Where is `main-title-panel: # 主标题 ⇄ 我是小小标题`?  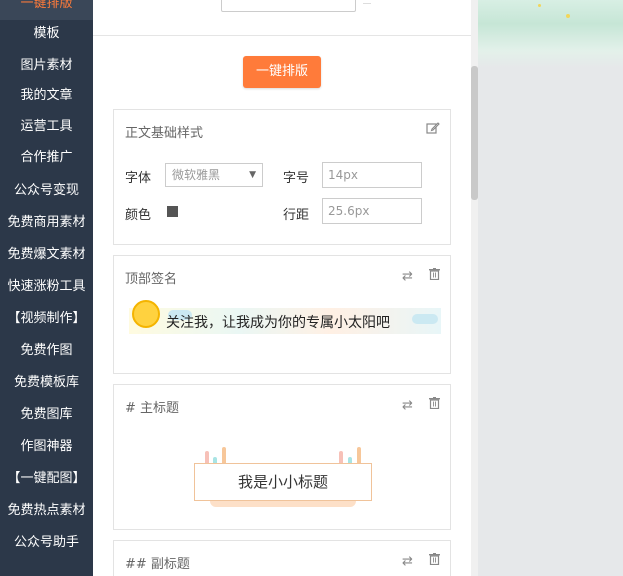
main-title-panel: # 主标题 ⇄ 我是小小标题 is located at coordinates (282, 457).